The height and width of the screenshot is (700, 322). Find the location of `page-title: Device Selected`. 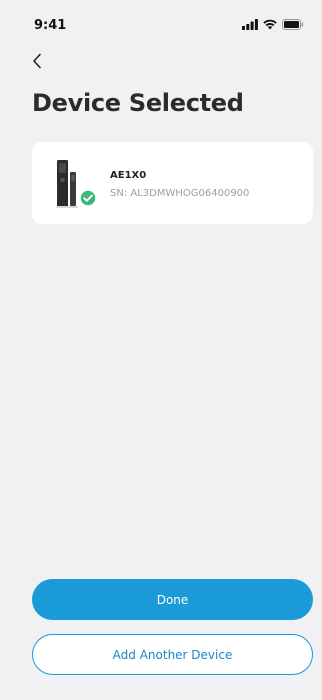

page-title: Device Selected is located at coordinates (138, 103).